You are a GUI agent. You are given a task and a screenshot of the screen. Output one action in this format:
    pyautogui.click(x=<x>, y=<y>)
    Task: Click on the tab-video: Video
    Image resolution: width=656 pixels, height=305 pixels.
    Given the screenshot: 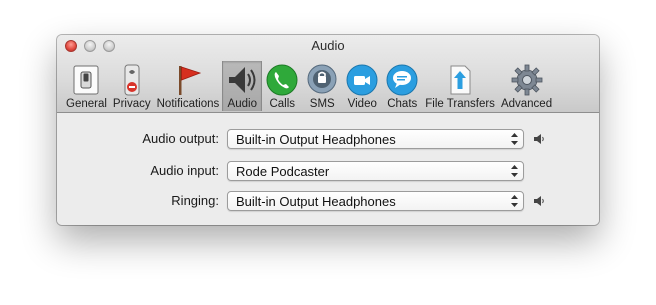 What is the action you would take?
    pyautogui.click(x=362, y=86)
    